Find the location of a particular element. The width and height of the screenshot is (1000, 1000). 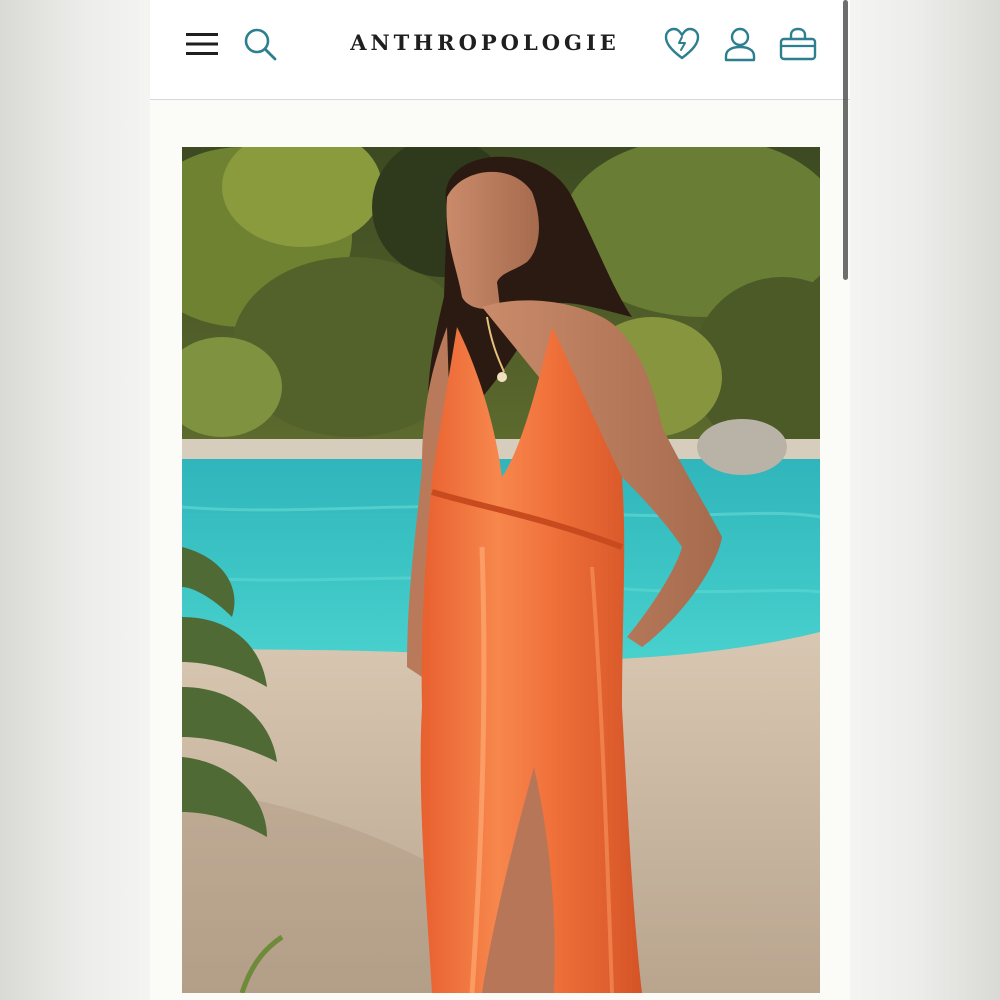

search-icon is located at coordinates (260, 44).